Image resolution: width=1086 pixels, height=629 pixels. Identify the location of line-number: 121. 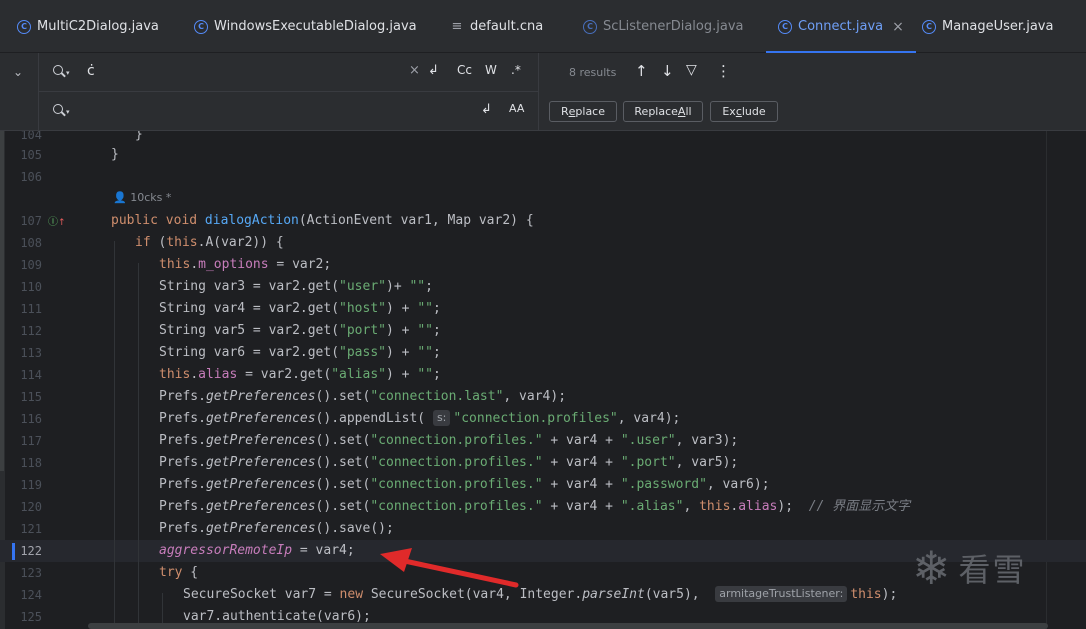
(31, 529).